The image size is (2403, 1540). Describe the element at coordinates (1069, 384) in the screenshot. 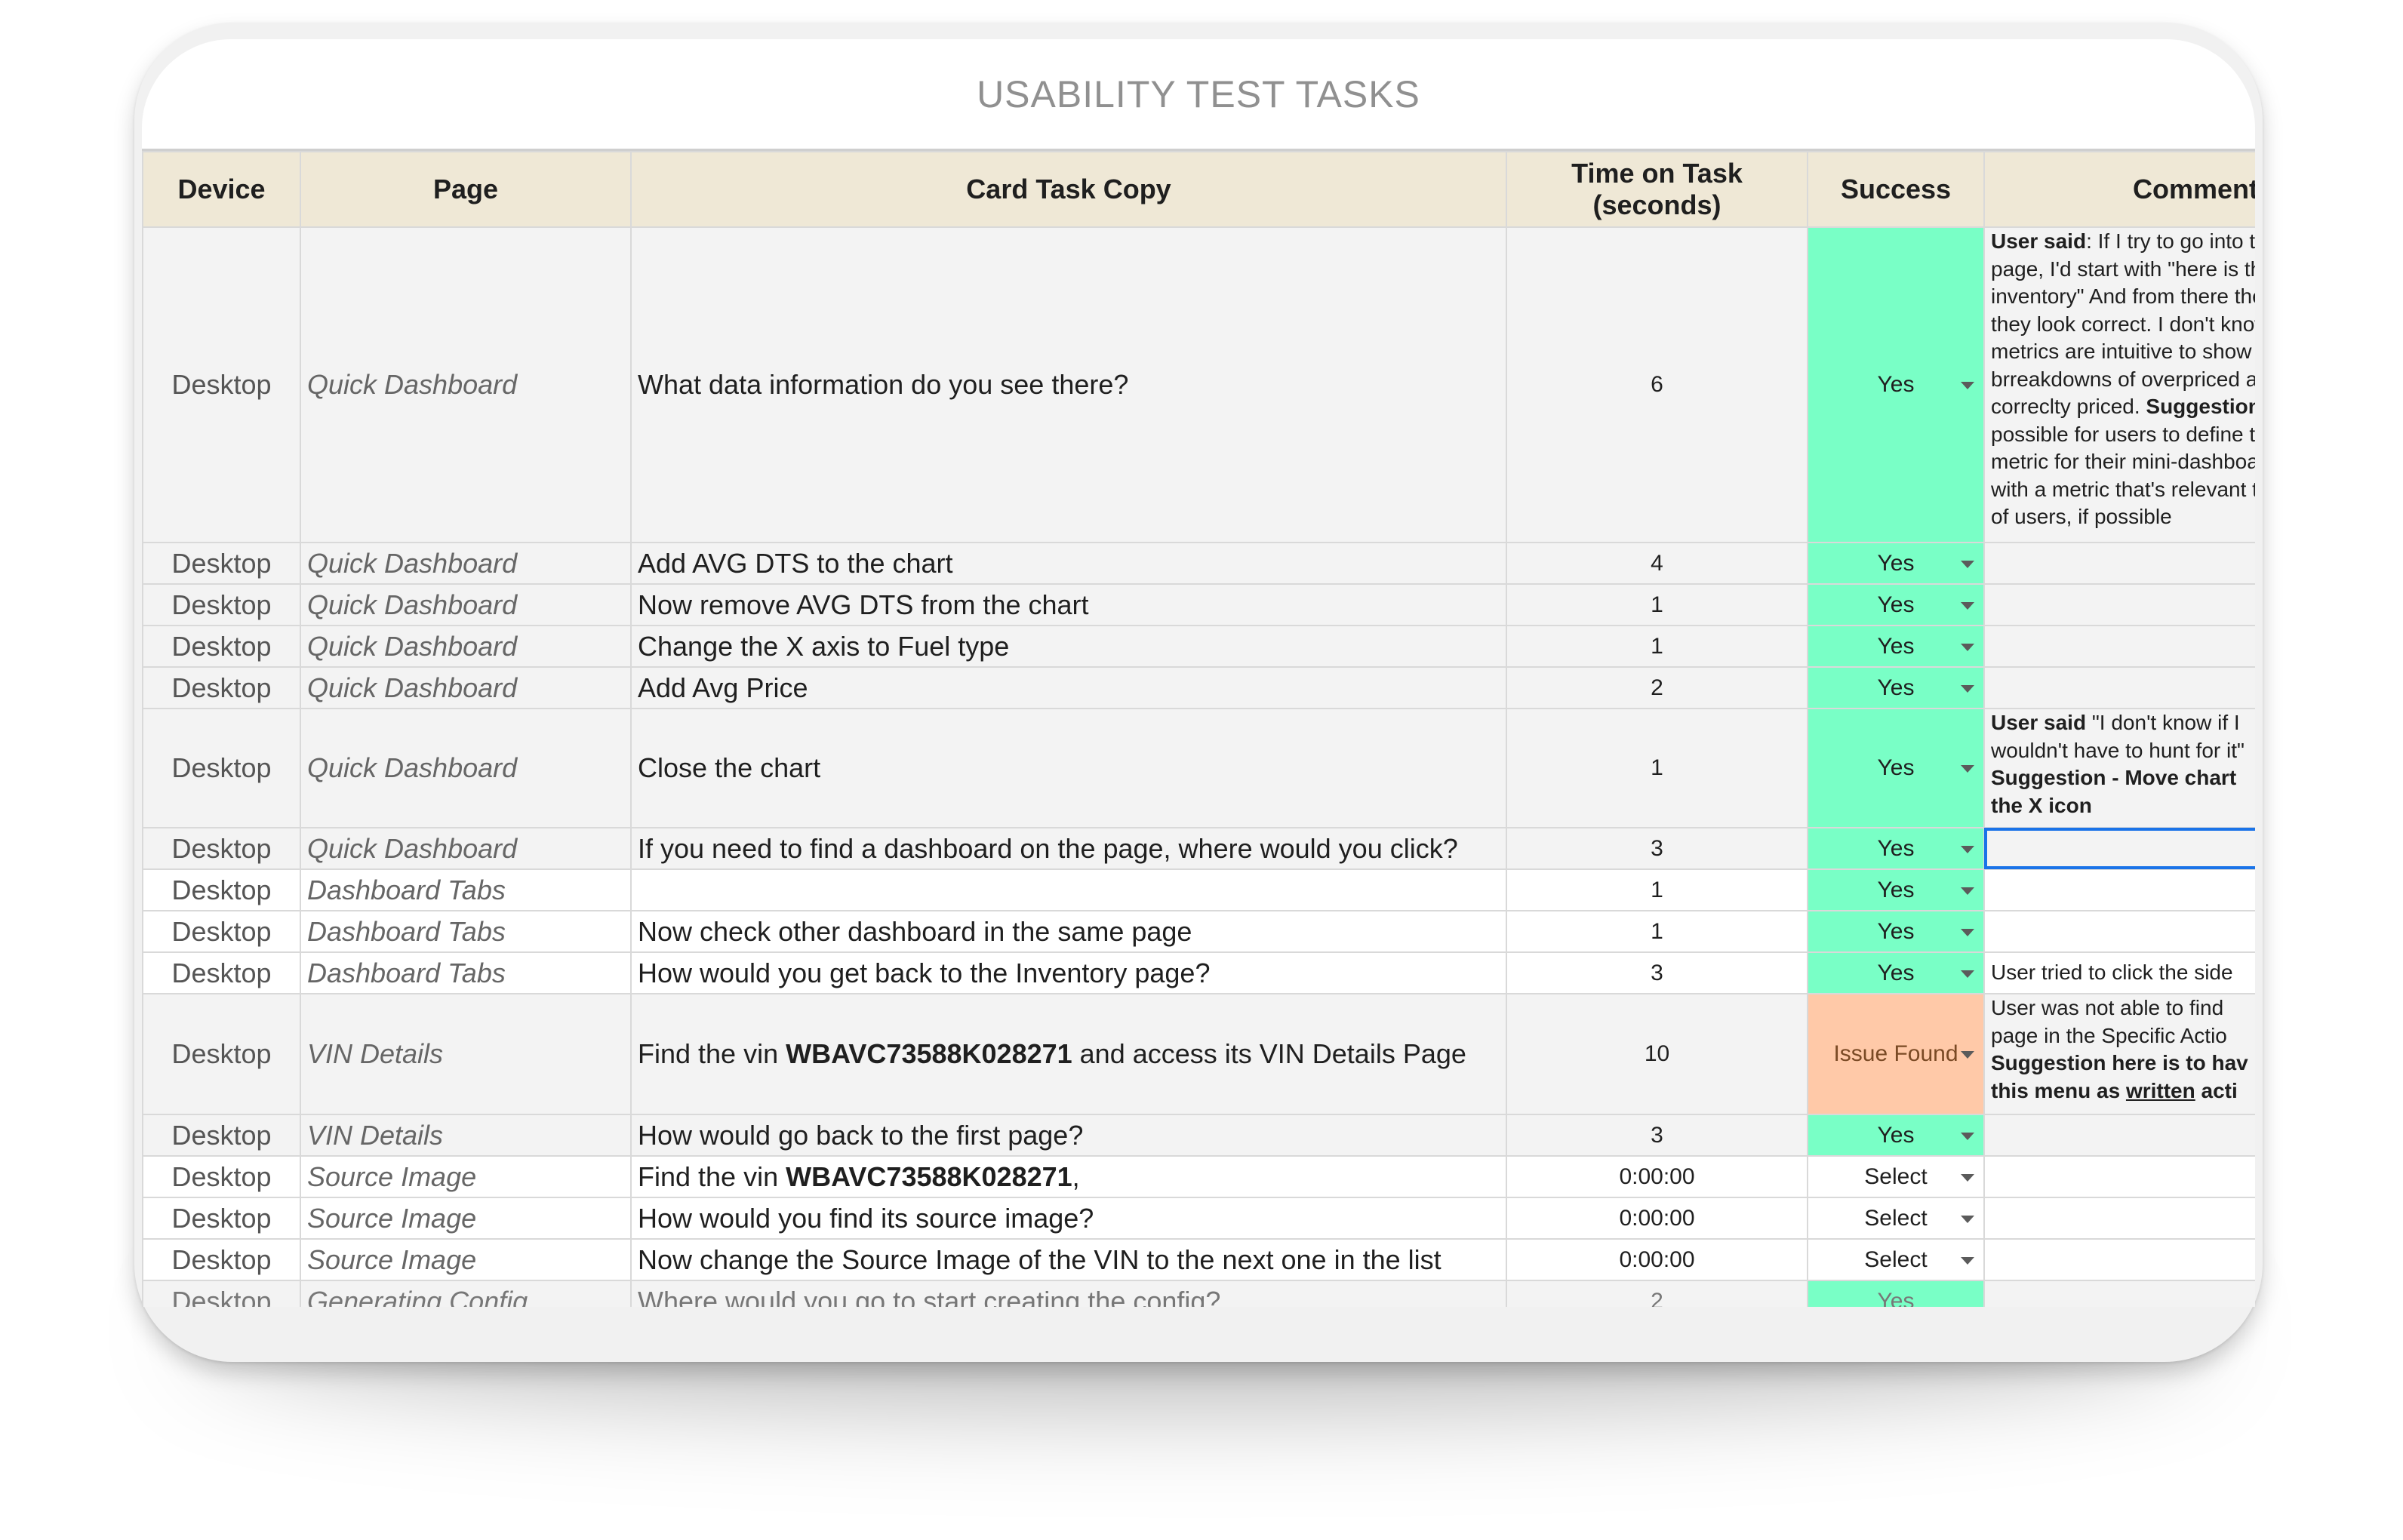

I see `task-cell: What data information do you see there?` at that location.